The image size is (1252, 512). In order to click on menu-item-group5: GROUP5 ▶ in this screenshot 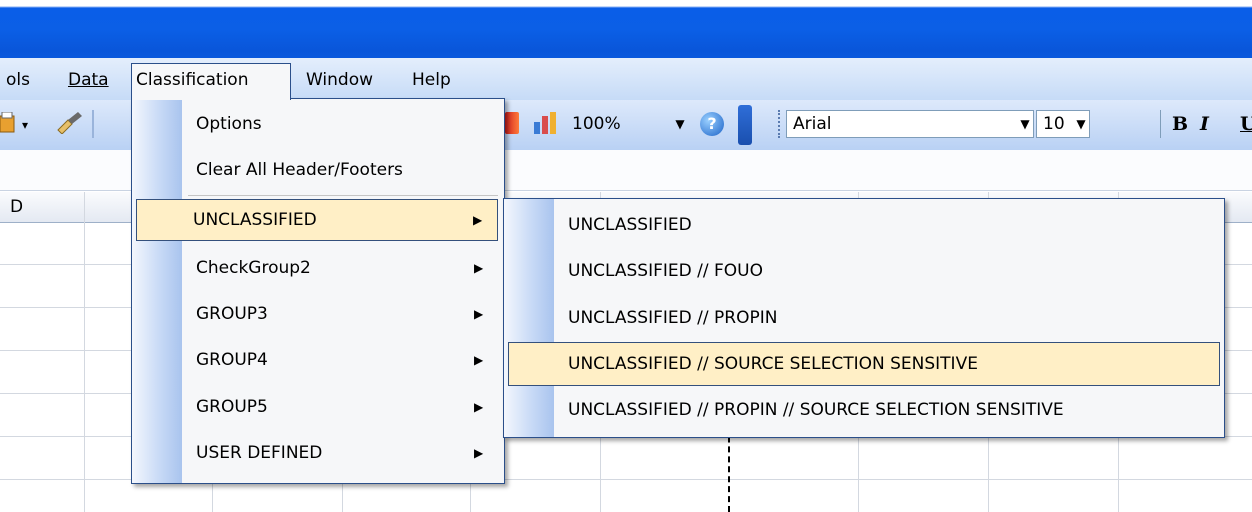, I will do `click(317, 407)`.